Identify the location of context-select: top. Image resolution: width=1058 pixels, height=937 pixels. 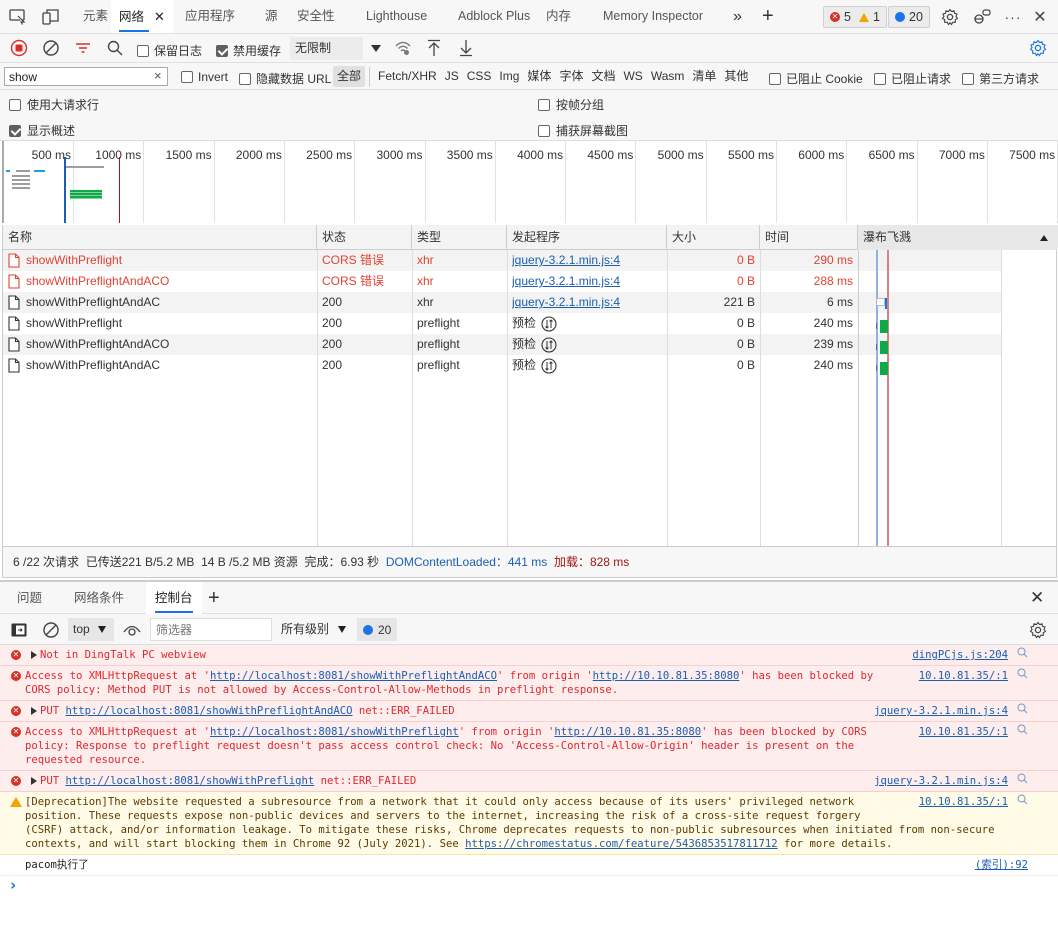
(91, 629).